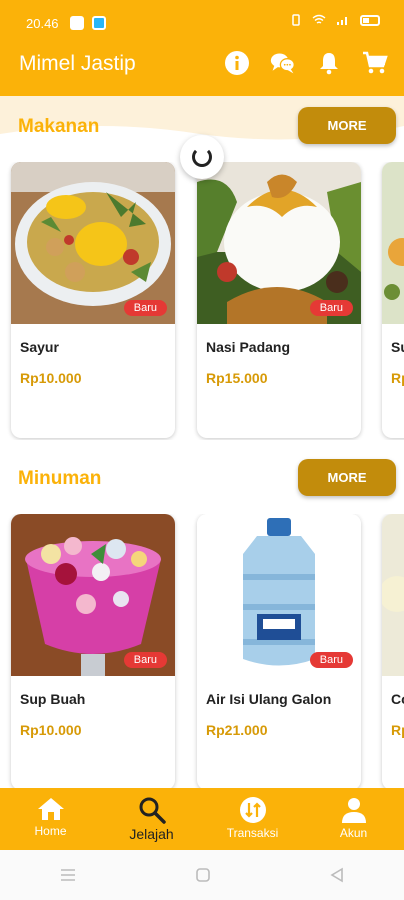  I want to click on product-name: Air Isi Ulang Galon, so click(269, 699).